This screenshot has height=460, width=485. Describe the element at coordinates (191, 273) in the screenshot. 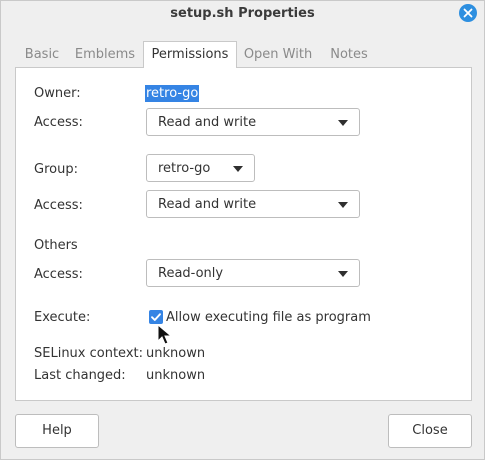

I see `others-access-value: Read-only` at that location.